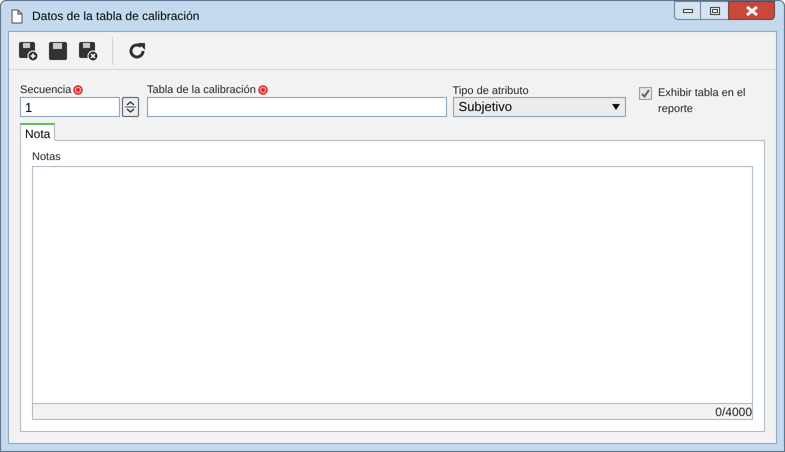  I want to click on field-label: Tipo de atributo, so click(491, 90).